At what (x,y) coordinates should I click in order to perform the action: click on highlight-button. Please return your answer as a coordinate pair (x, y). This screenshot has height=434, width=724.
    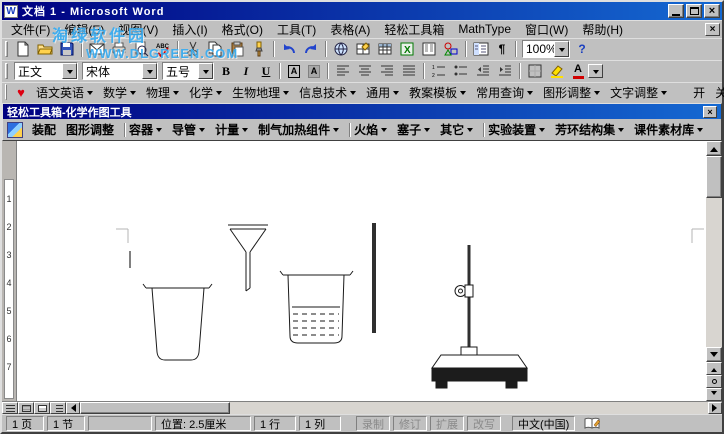
    Looking at the image, I should click on (557, 71).